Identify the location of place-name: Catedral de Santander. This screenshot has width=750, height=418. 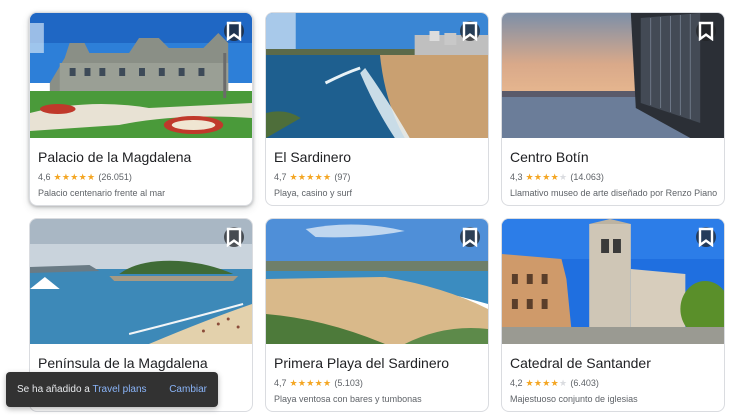
(613, 363).